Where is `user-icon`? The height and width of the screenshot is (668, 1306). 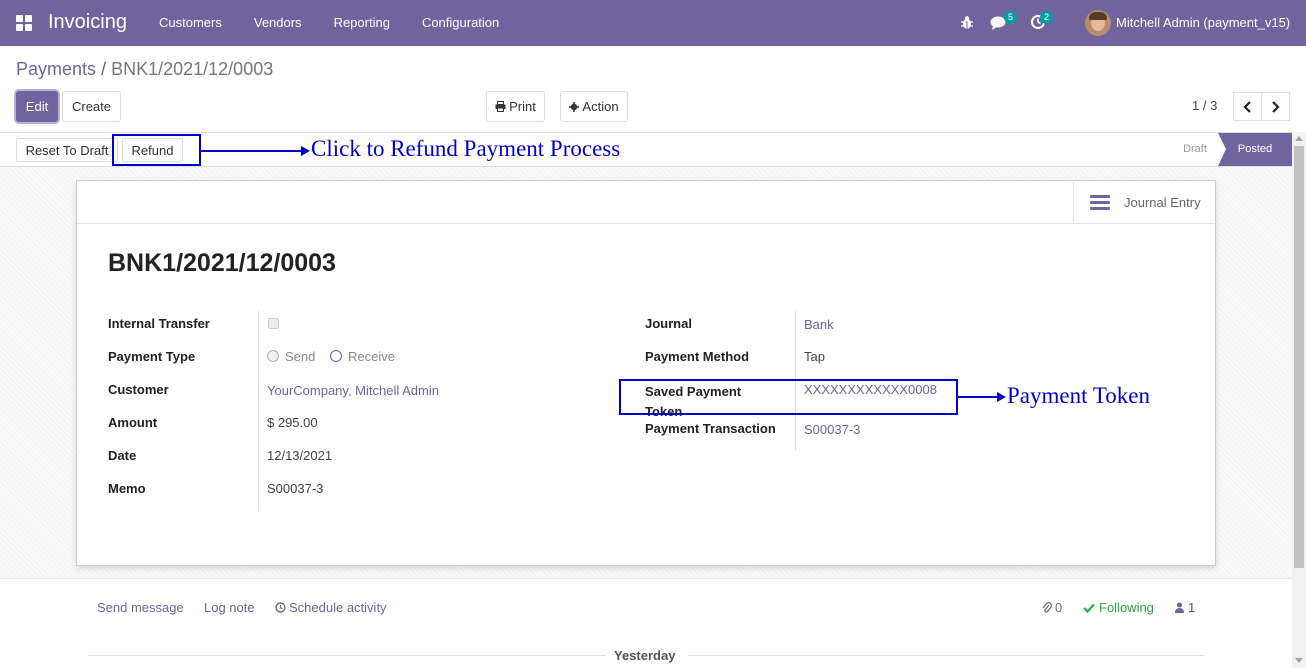
user-icon is located at coordinates (1179, 607).